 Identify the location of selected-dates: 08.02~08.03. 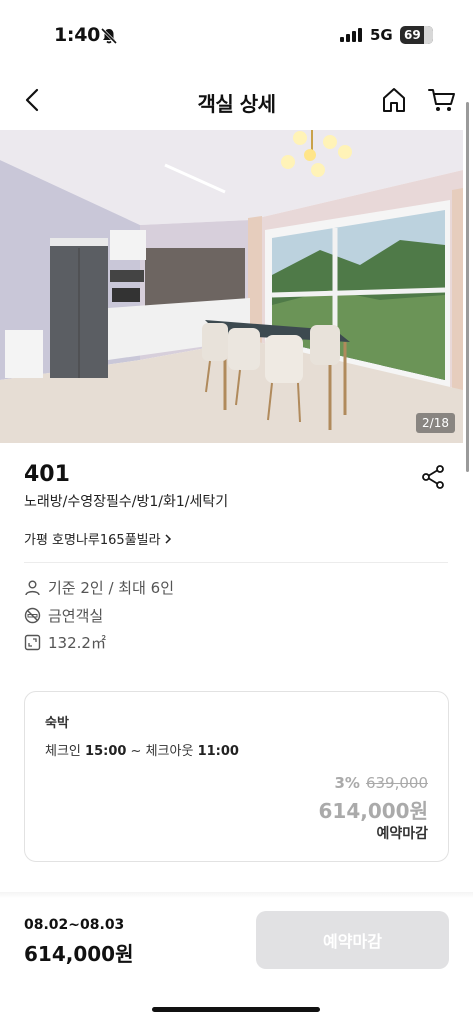
(74, 925).